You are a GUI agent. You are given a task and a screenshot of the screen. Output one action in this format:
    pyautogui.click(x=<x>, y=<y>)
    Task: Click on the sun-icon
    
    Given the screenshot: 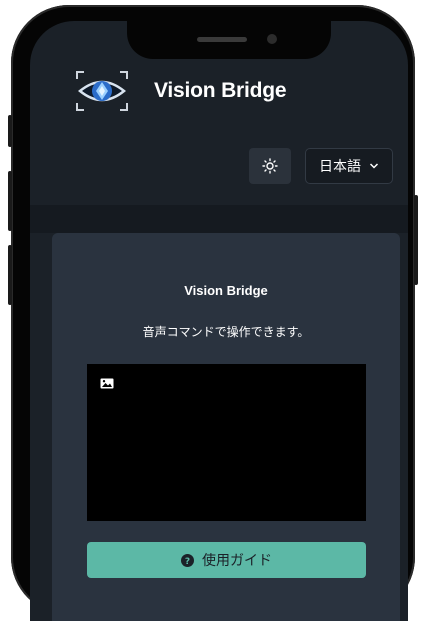 What is the action you would take?
    pyautogui.click(x=270, y=166)
    